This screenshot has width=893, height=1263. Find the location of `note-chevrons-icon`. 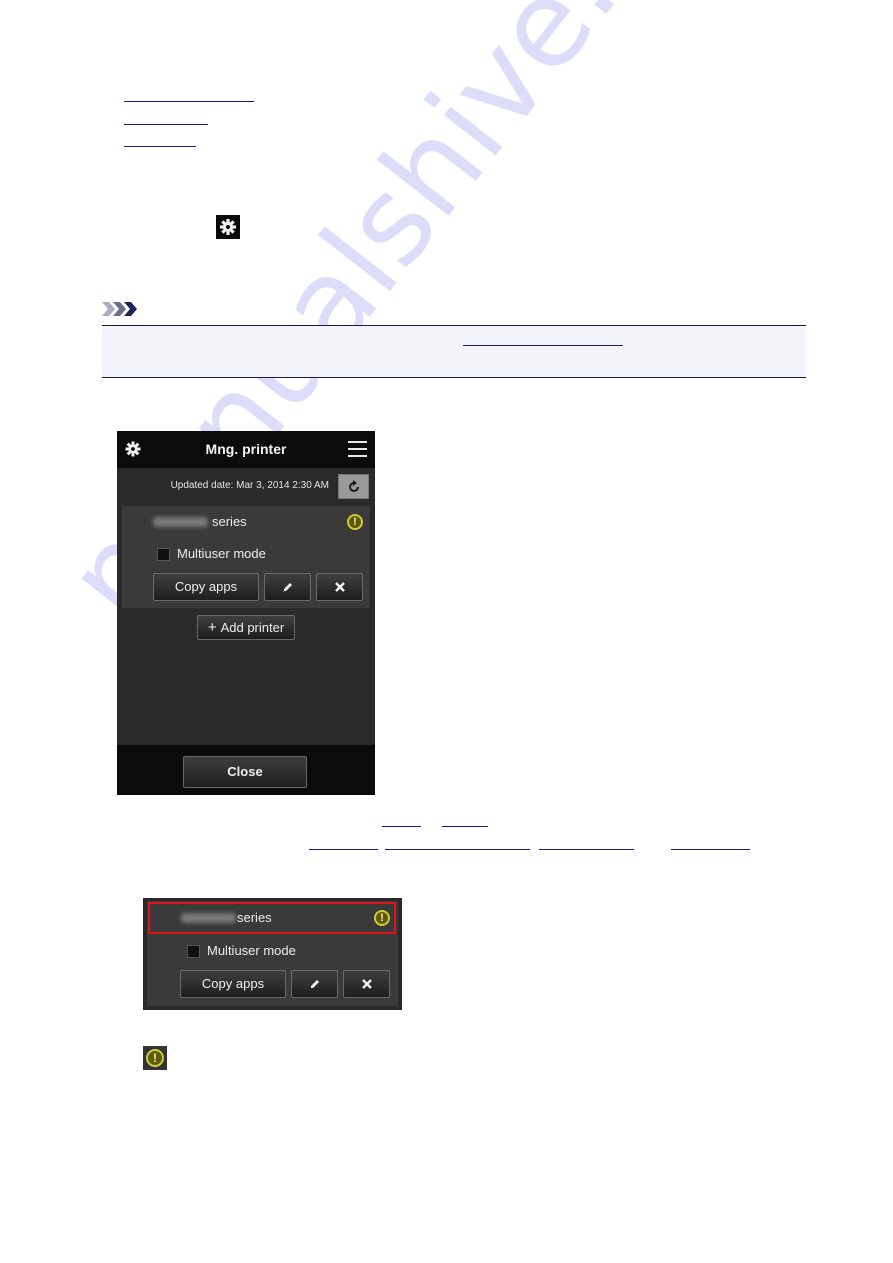

note-chevrons-icon is located at coordinates (121, 311).